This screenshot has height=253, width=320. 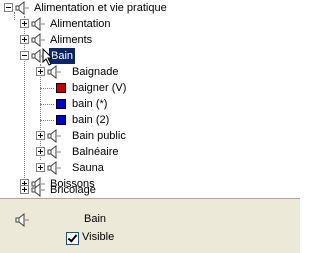 I want to click on tree-item-sauna: Sauna, so click(x=150, y=168).